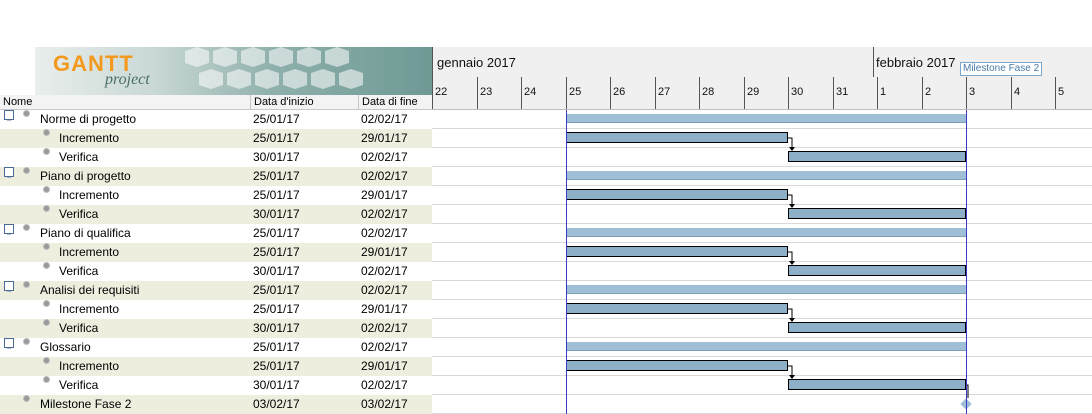  What do you see at coordinates (744, 78) in the screenshot?
I see `timeline-ticks` at bounding box center [744, 78].